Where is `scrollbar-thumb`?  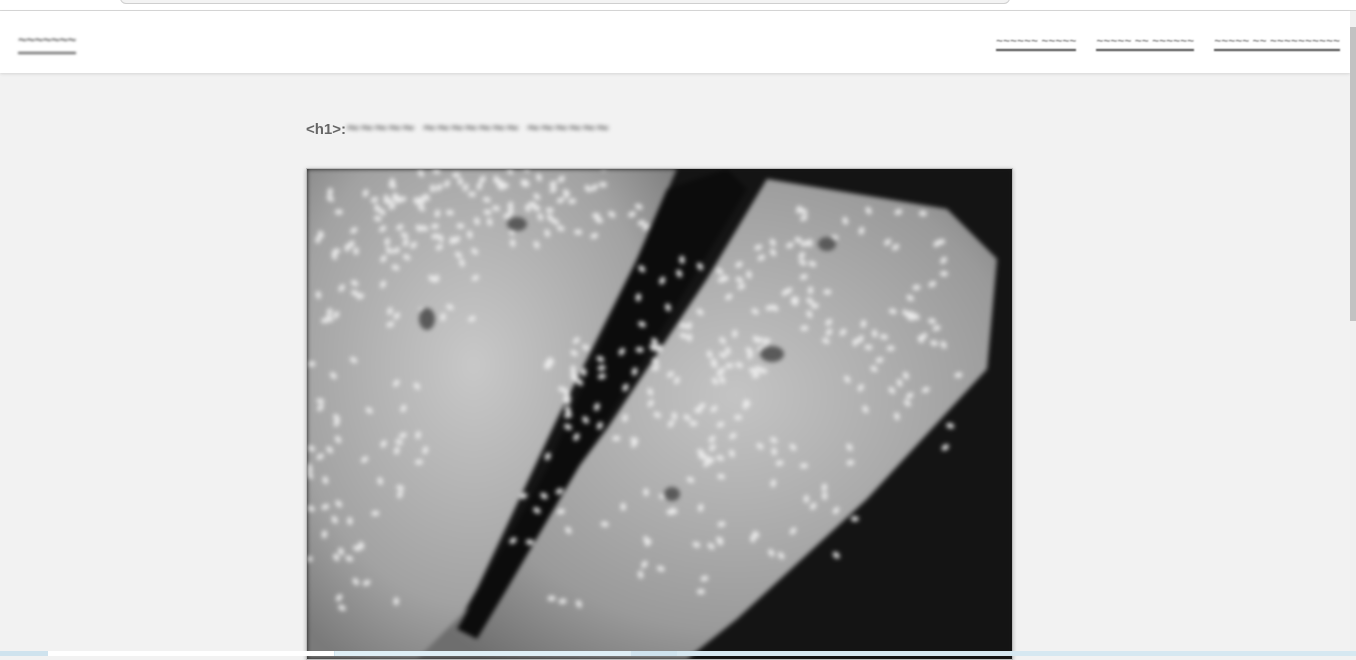
scrollbar-thumb is located at coordinates (1353, 174).